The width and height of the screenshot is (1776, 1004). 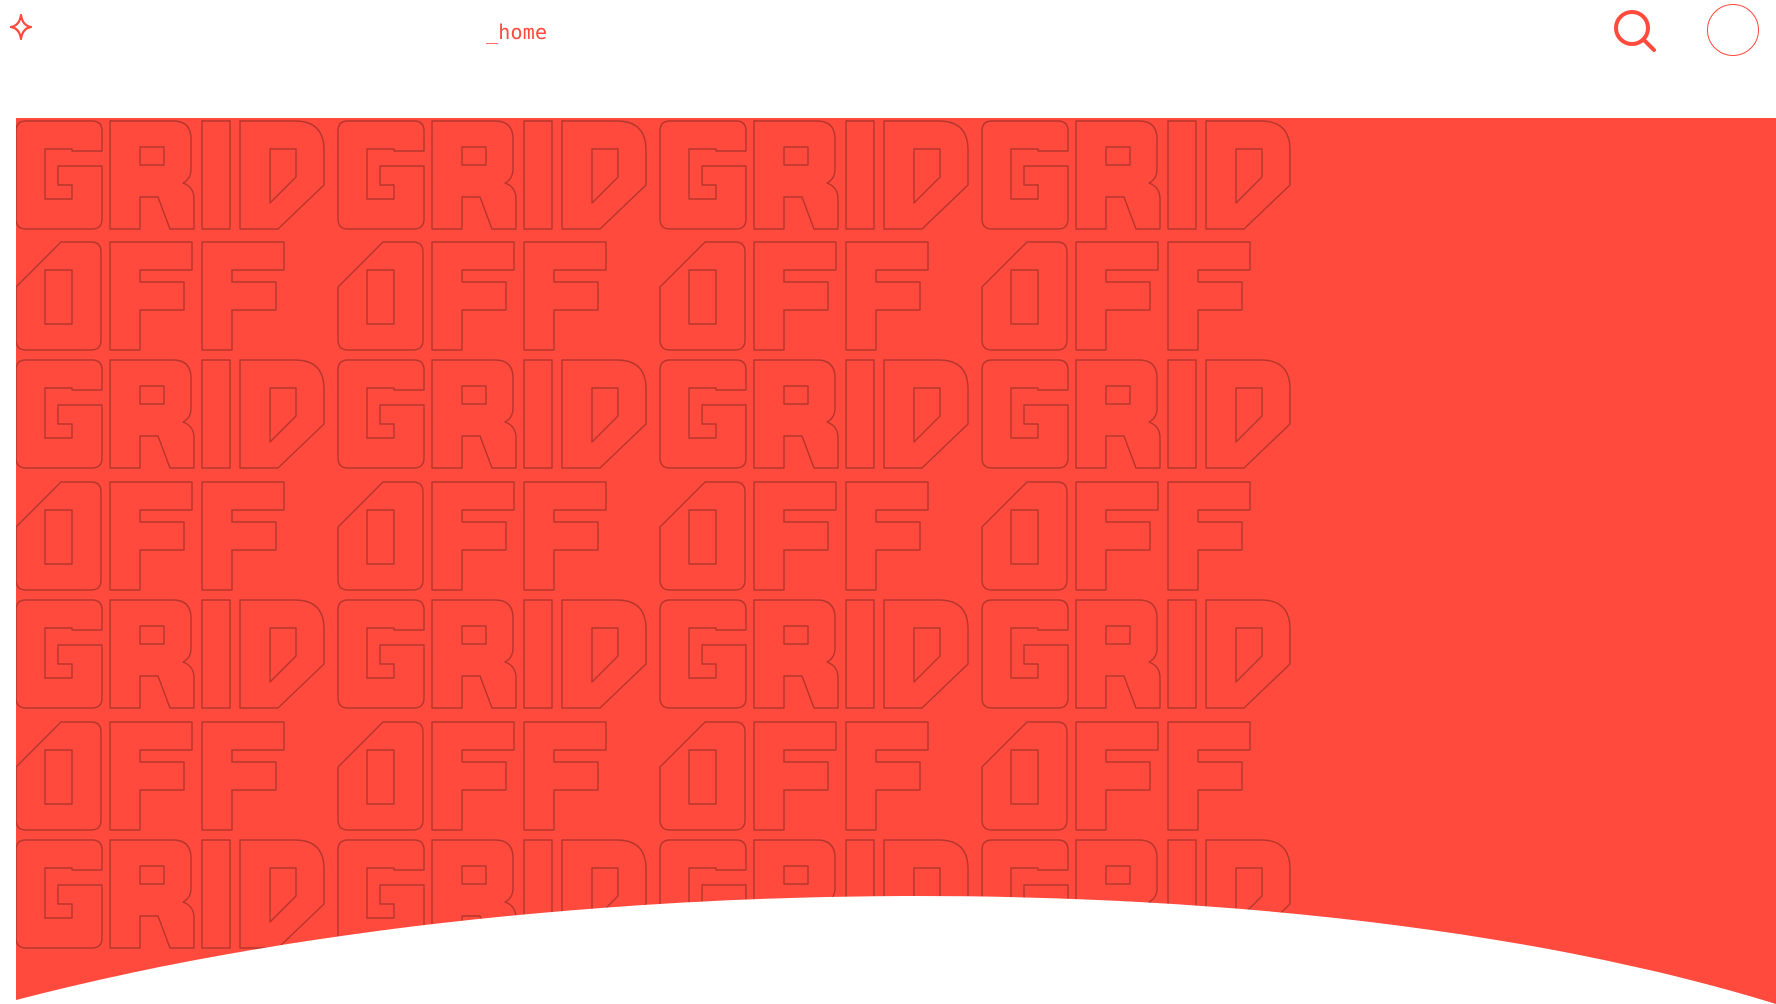 What do you see at coordinates (888, 59) in the screenshot?
I see `top-navigation: _home` at bounding box center [888, 59].